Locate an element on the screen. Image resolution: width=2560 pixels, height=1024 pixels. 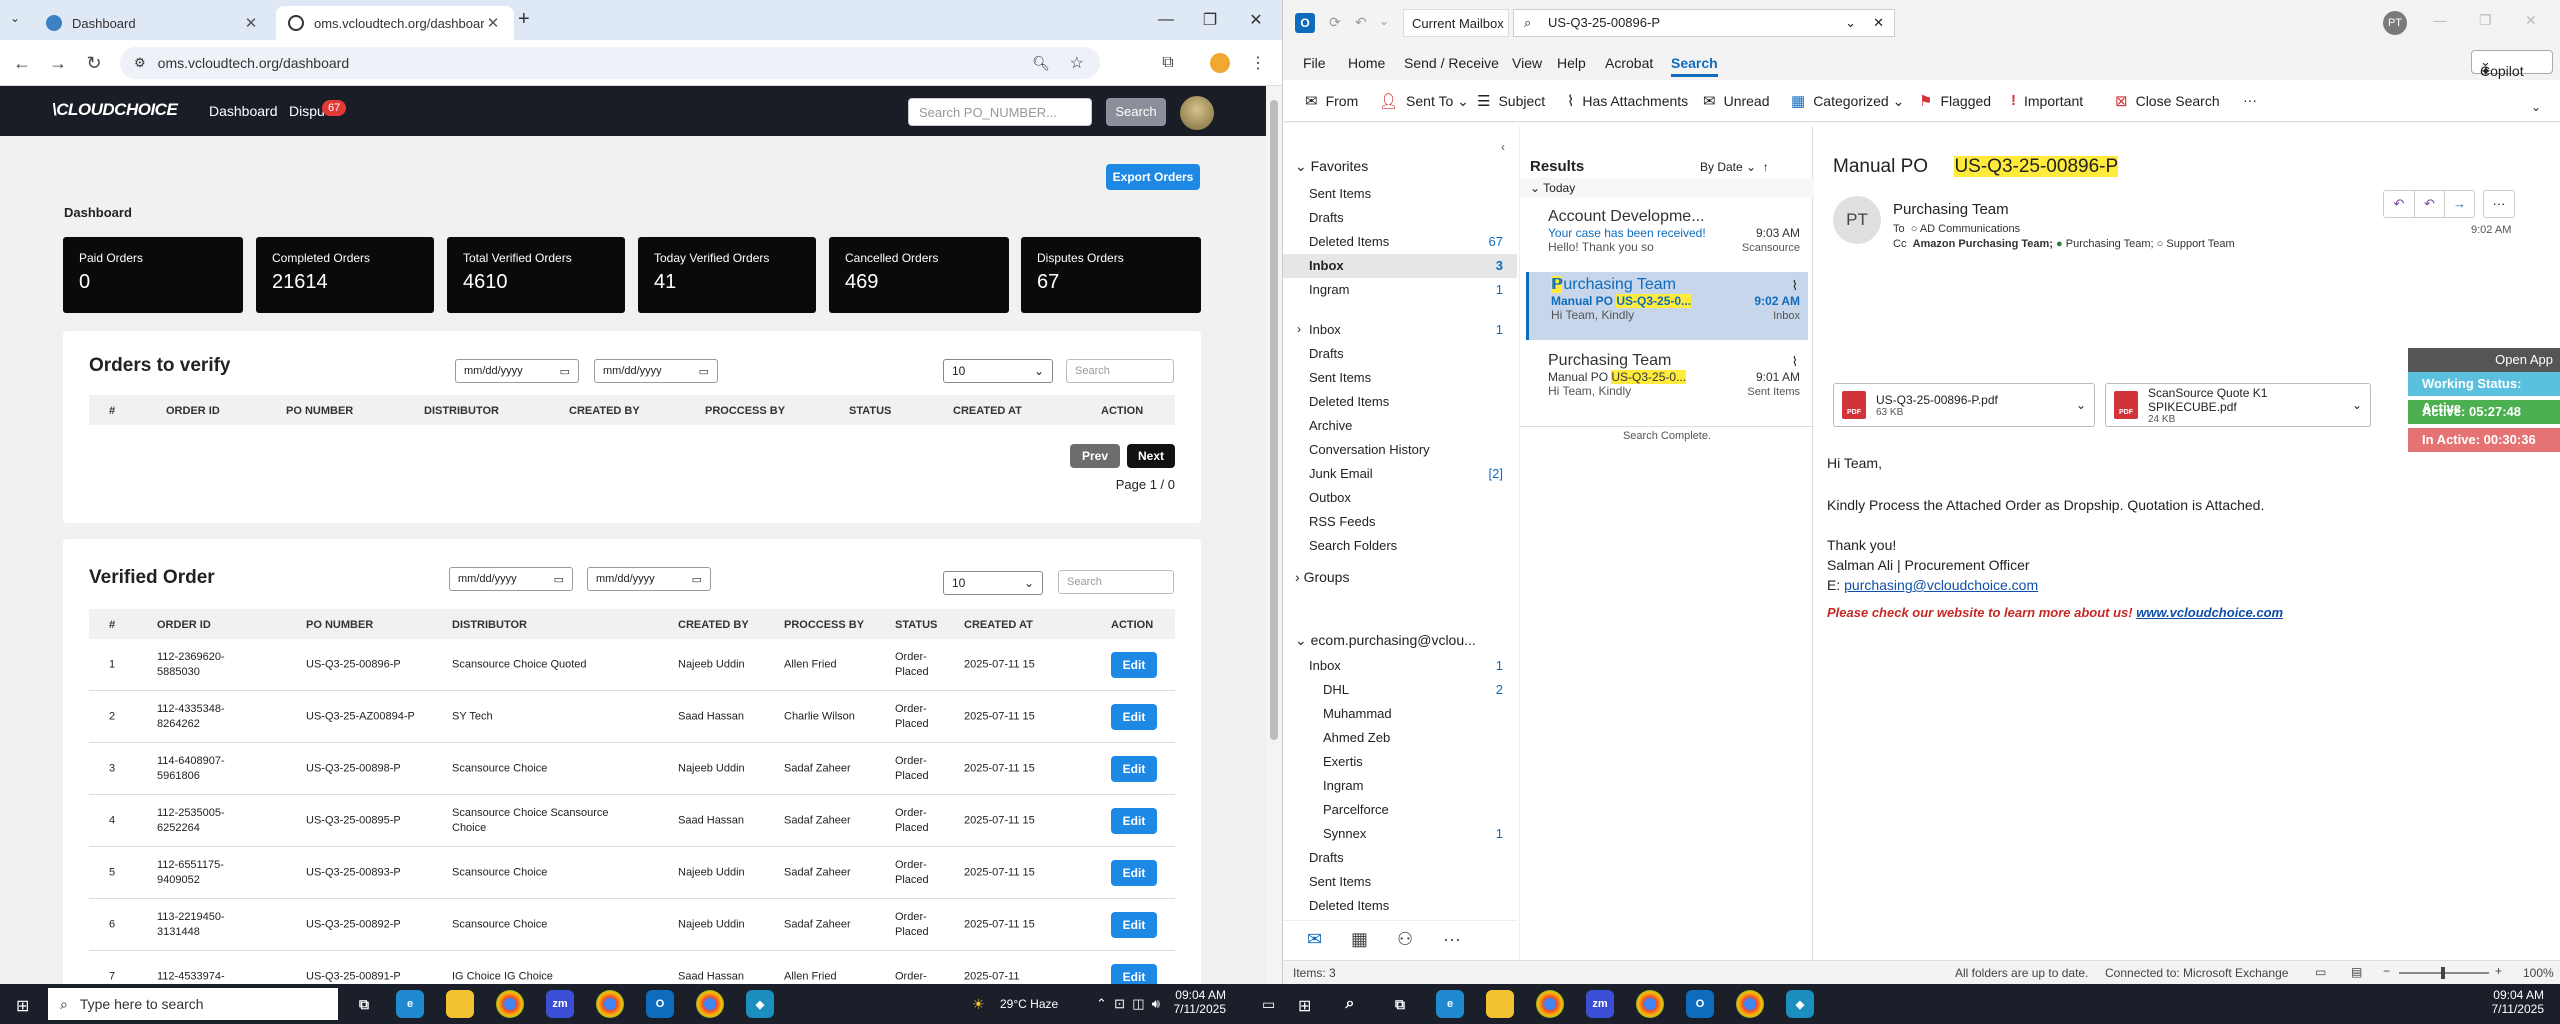
ribbon-subject: ☰ Subject is located at coordinates (1511, 101).